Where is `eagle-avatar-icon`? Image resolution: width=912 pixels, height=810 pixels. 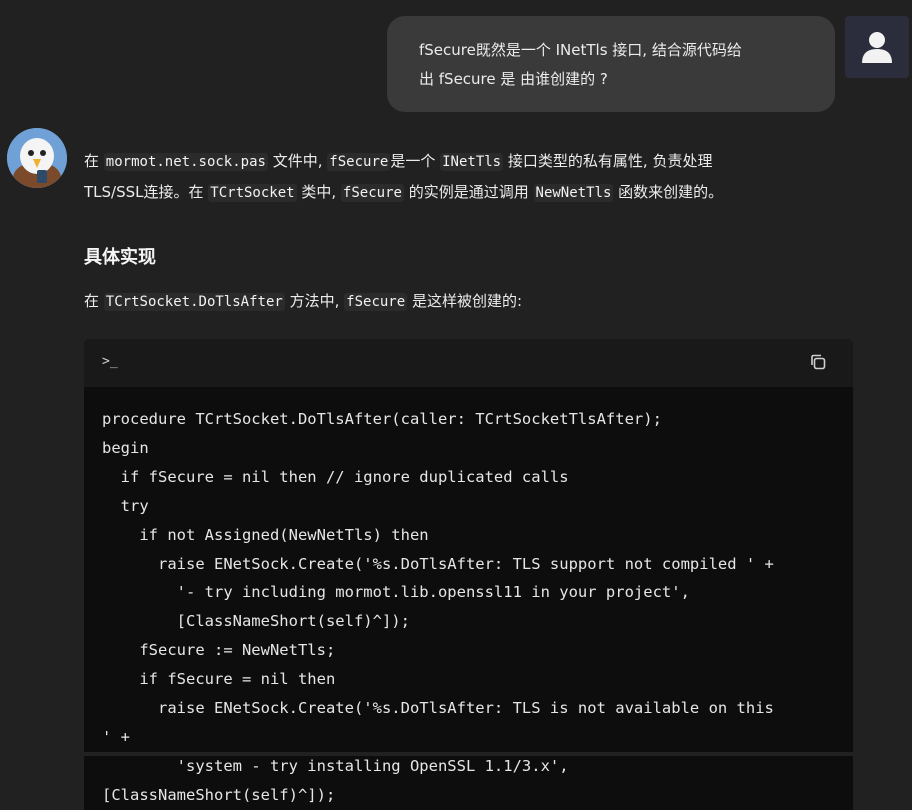 eagle-avatar-icon is located at coordinates (37, 158).